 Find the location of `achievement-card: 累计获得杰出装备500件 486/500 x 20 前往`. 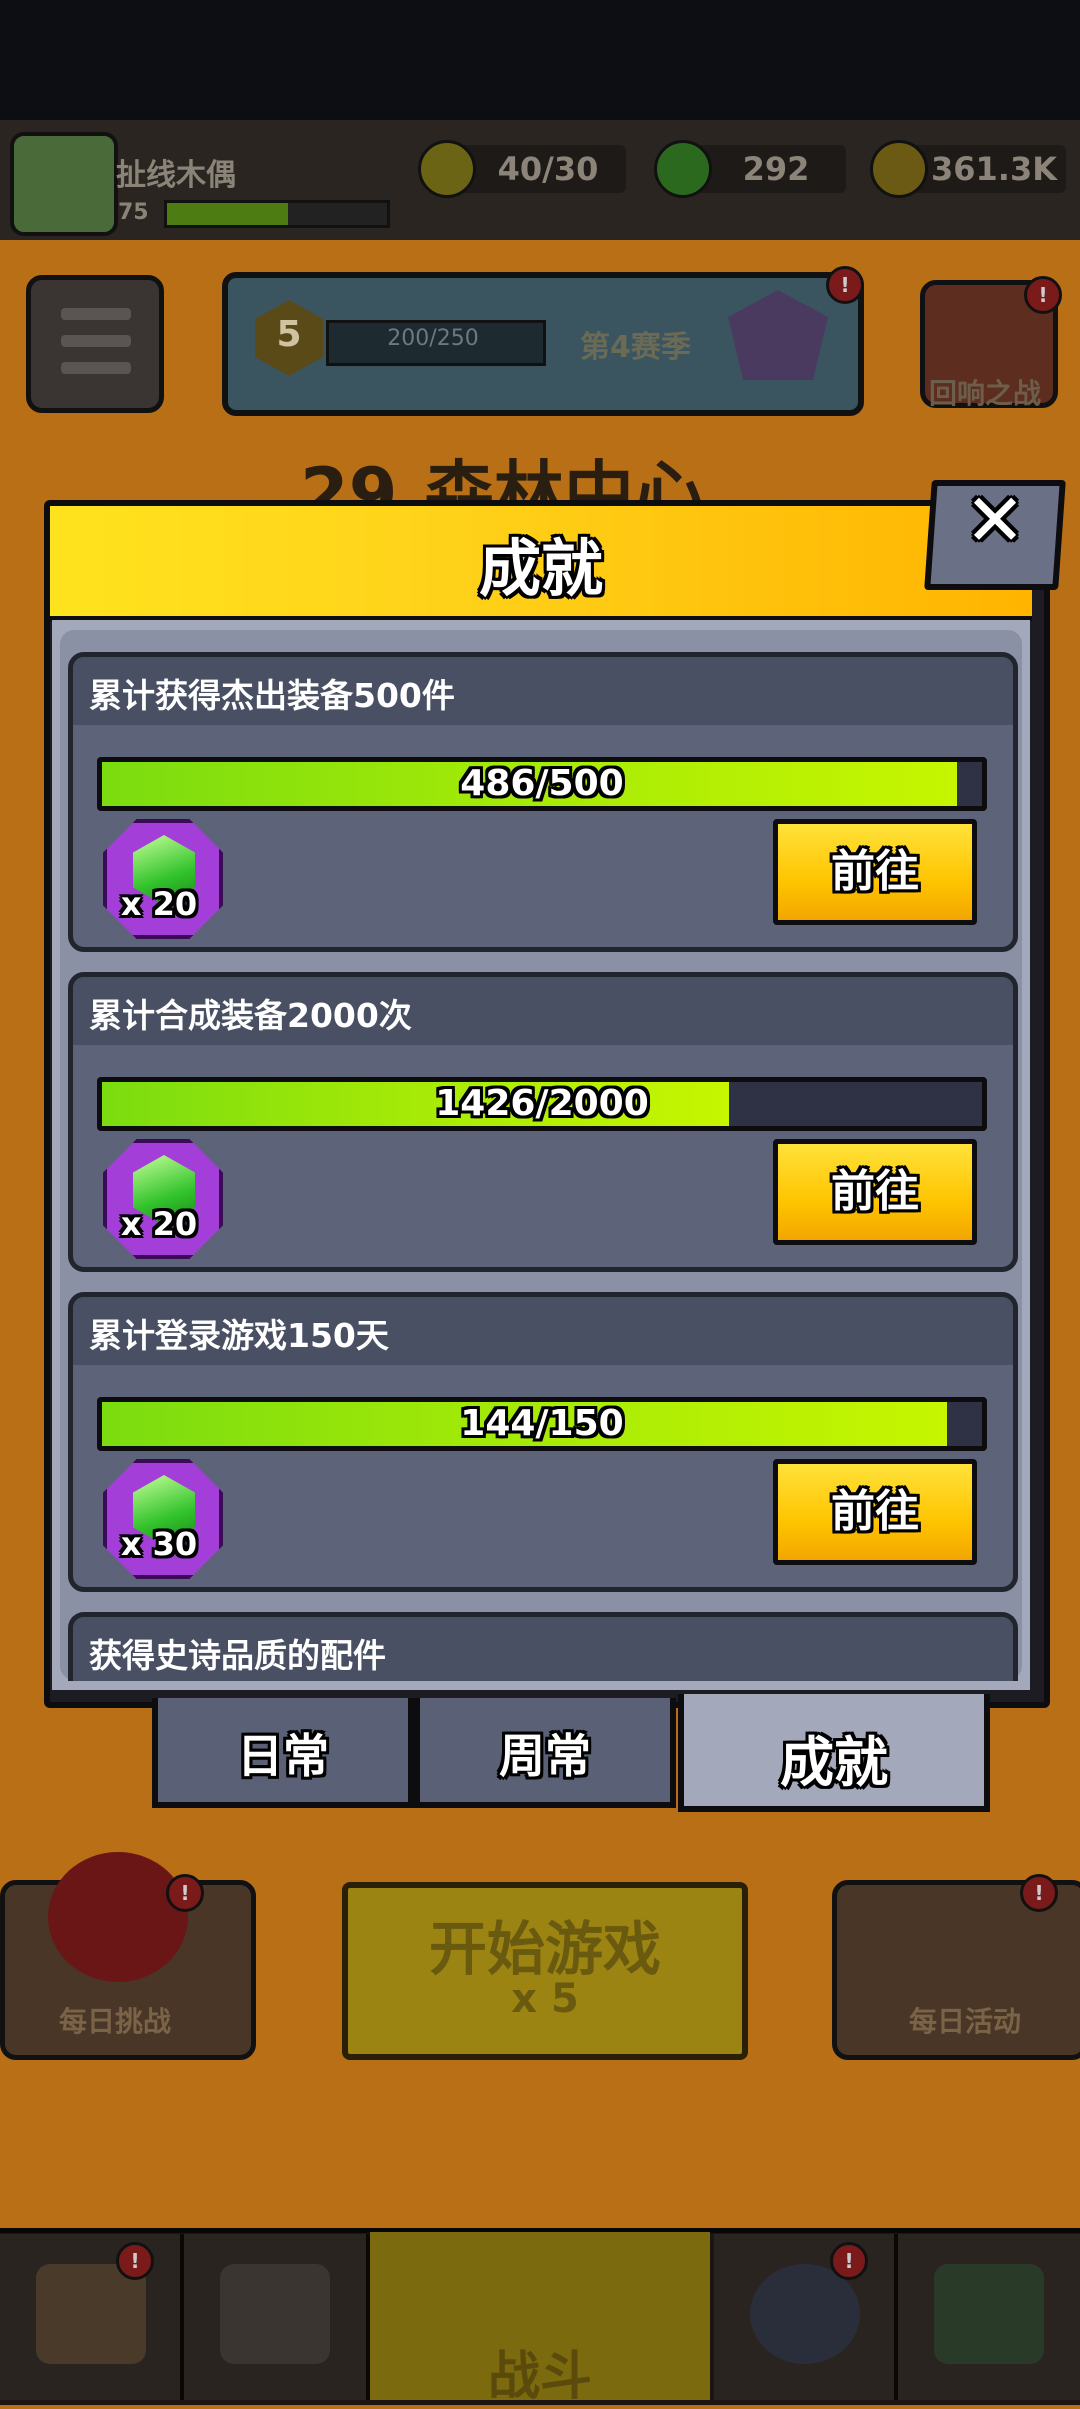

achievement-card: 累计获得杰出装备500件 486/500 x 20 前往 is located at coordinates (543, 802).